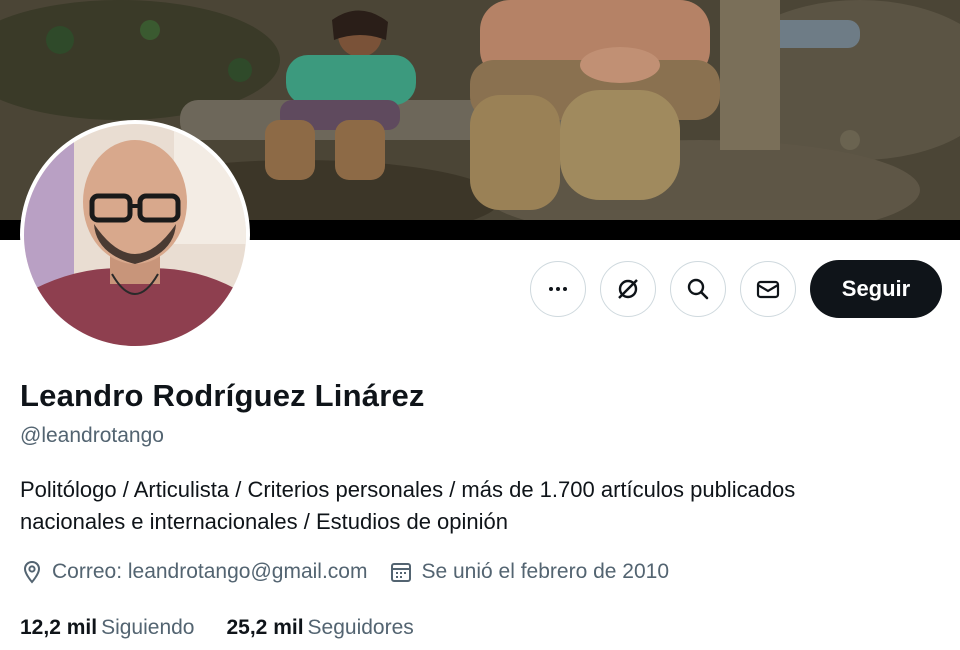  Describe the element at coordinates (545, 571) in the screenshot. I see `joined-text: Se unió el febrero de 2010` at that location.